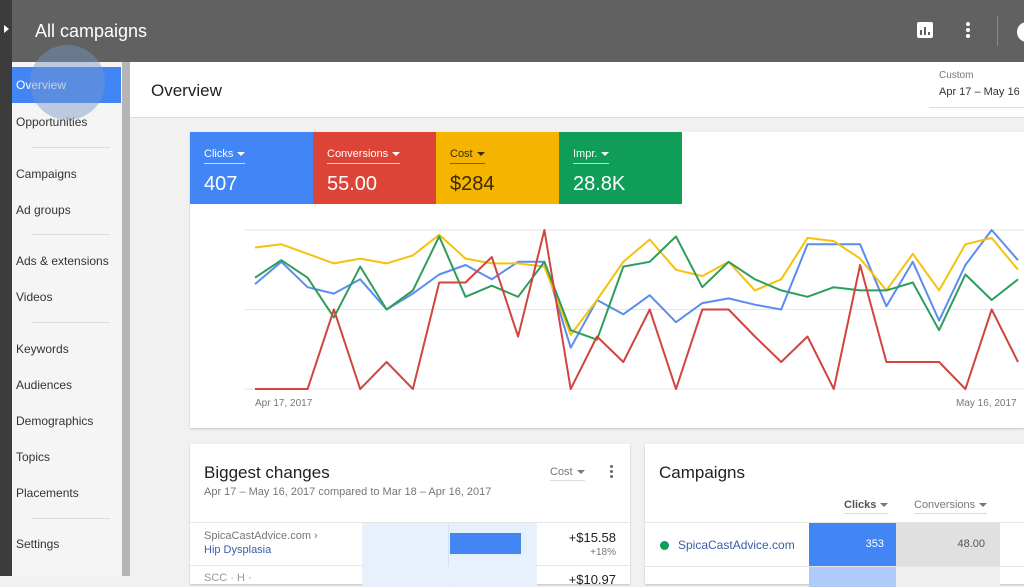 The image size is (1024, 587). What do you see at coordinates (852, 545) in the screenshot?
I see `clicks-cell: 353` at bounding box center [852, 545].